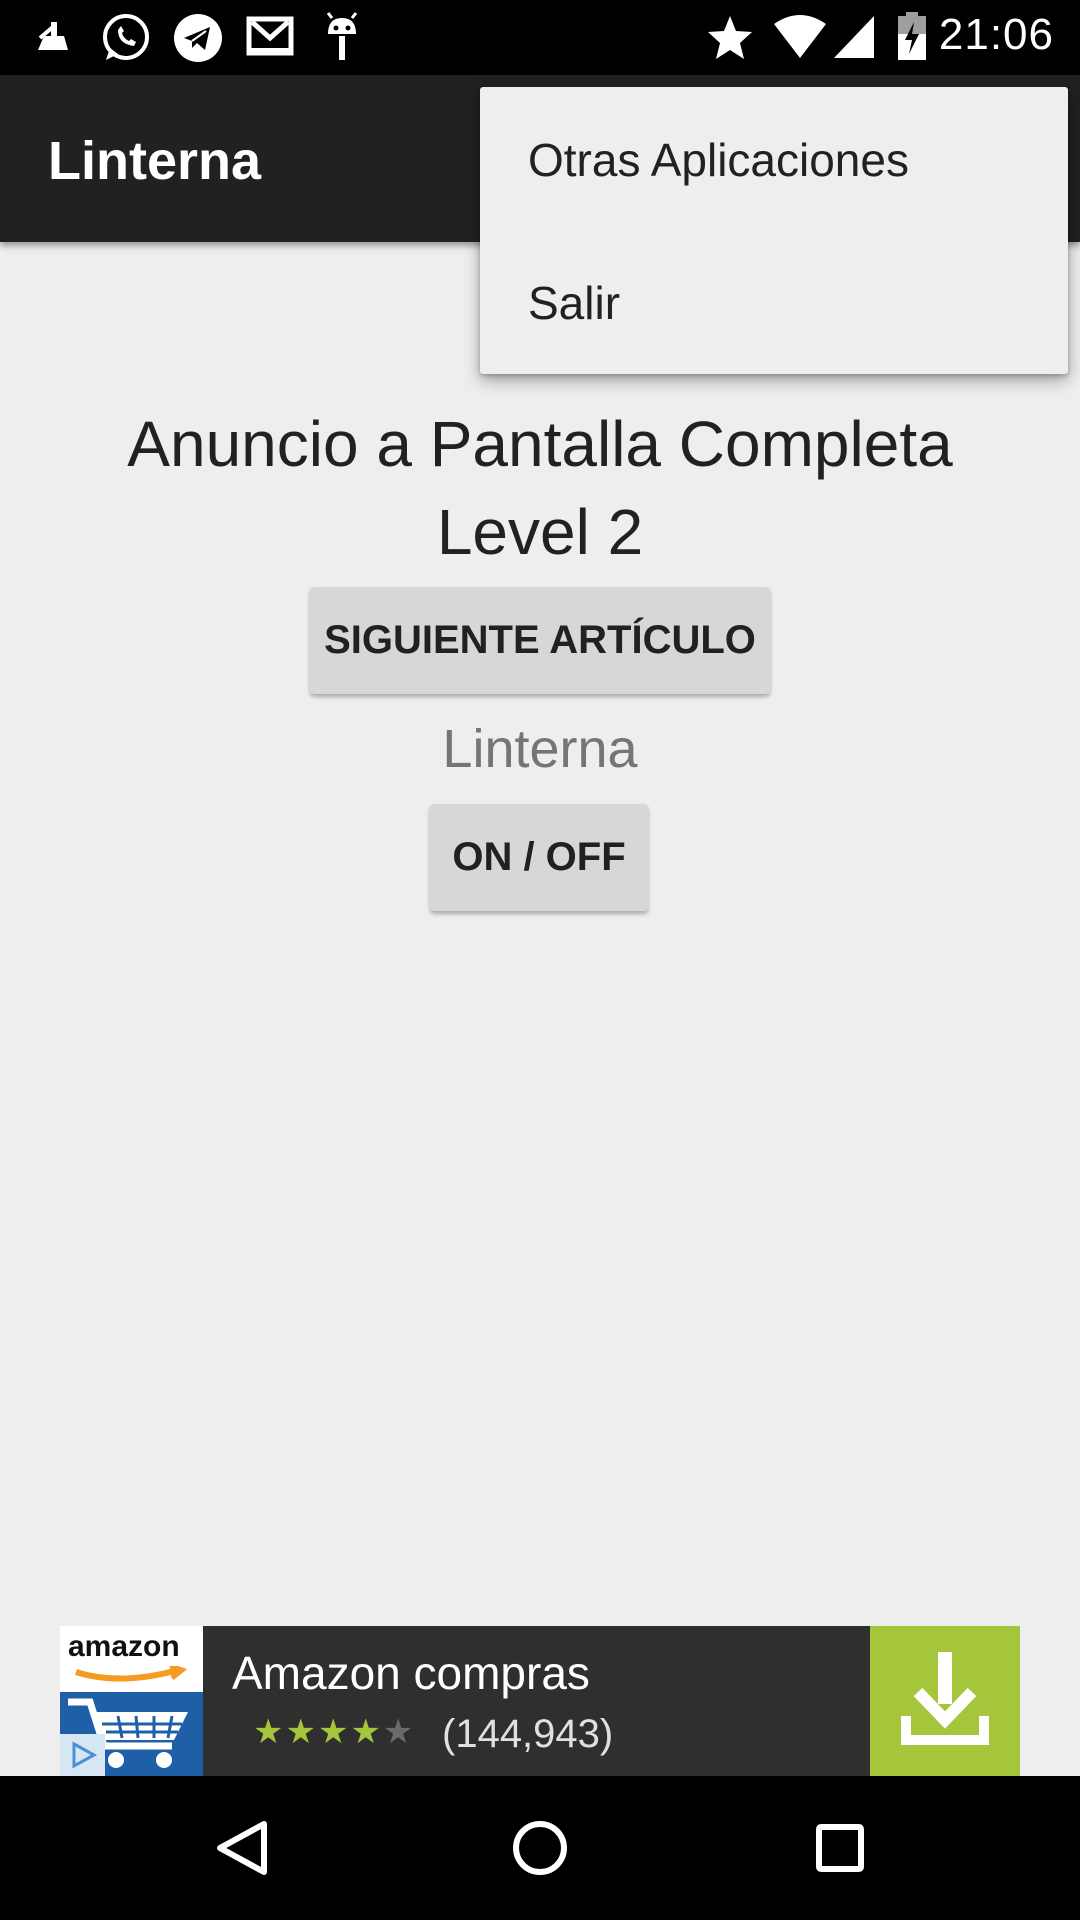 This screenshot has width=1080, height=1920. Describe the element at coordinates (540, 37) in the screenshot. I see `status-bar: 21:06` at that location.